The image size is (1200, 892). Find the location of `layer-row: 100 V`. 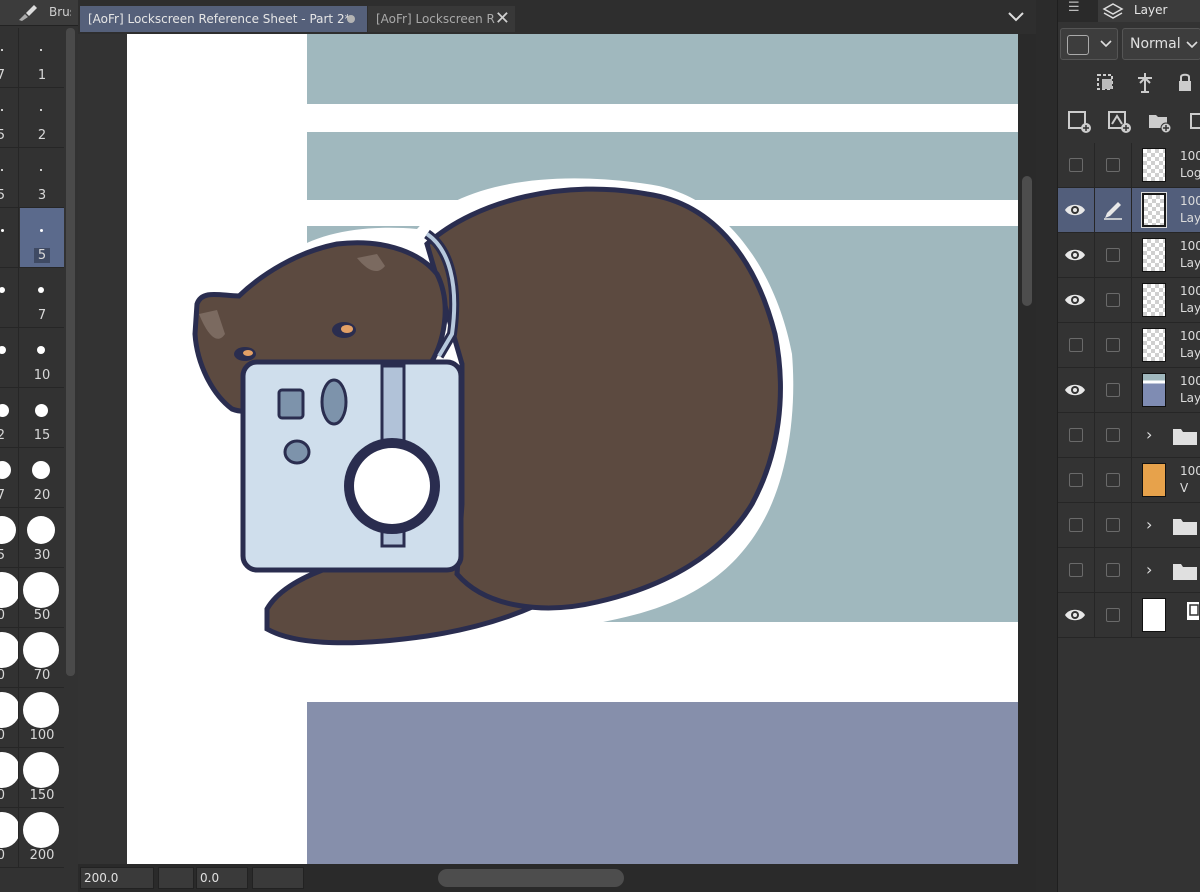

layer-row: 100 V is located at coordinates (1129, 480).